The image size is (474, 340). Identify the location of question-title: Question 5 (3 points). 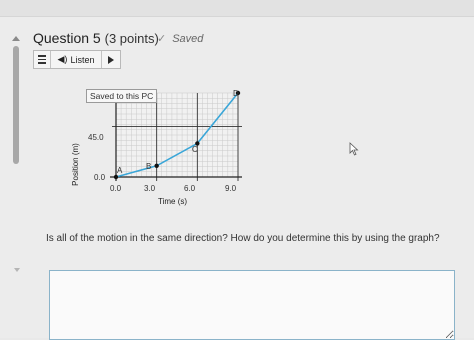
(96, 38).